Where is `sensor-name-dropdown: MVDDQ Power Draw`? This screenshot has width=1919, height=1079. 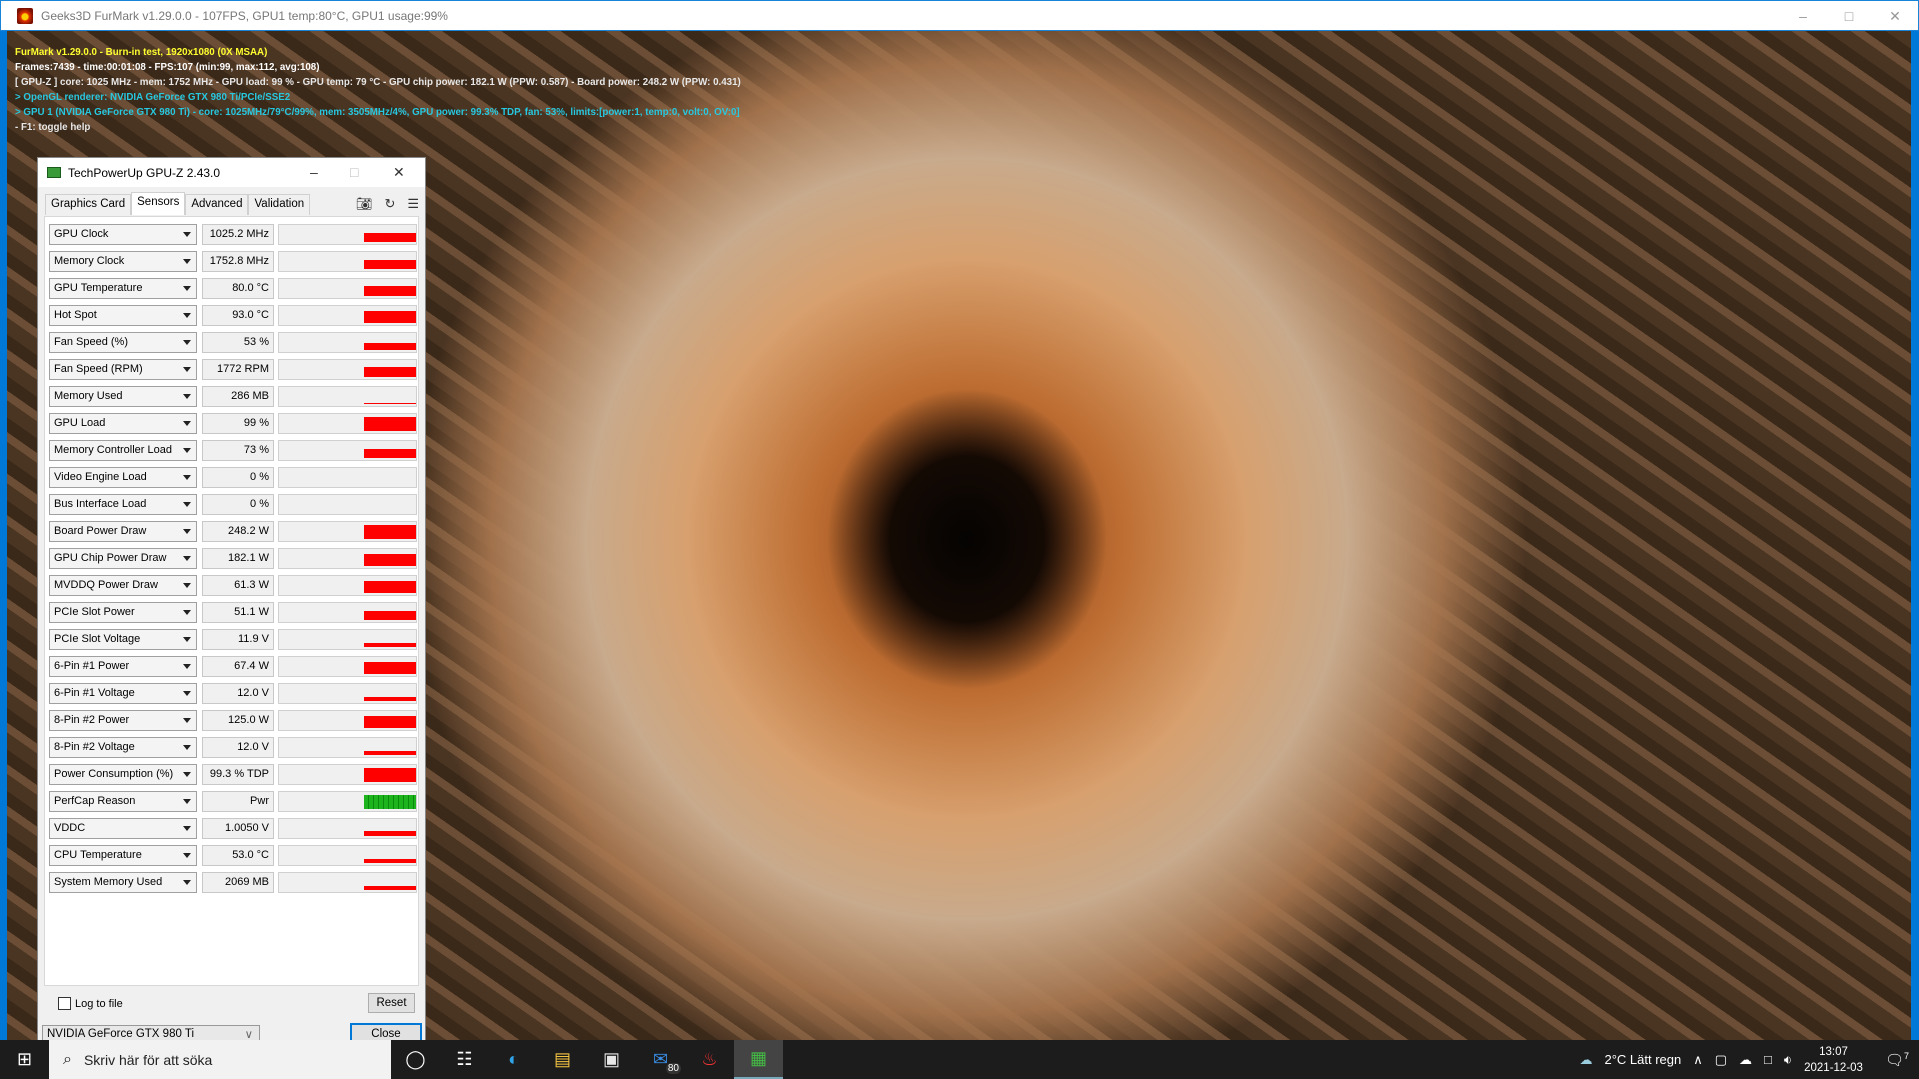 sensor-name-dropdown: MVDDQ Power Draw is located at coordinates (123, 585).